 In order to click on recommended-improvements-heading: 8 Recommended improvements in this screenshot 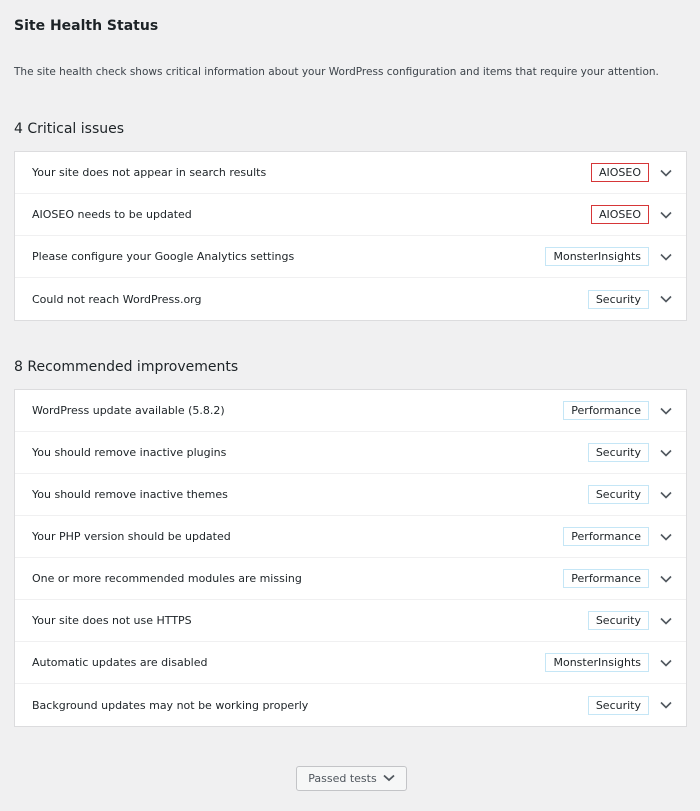, I will do `click(126, 367)`.